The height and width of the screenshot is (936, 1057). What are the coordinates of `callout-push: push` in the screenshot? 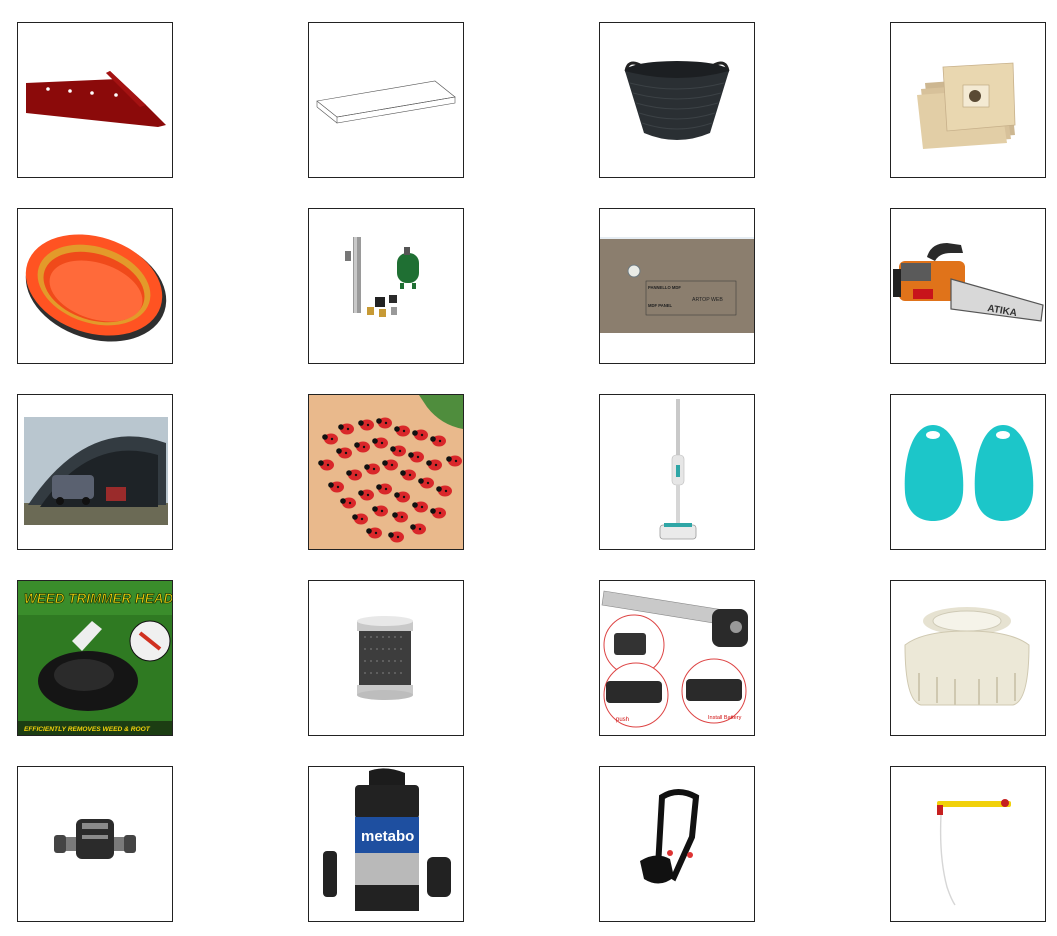 It's located at (622, 720).